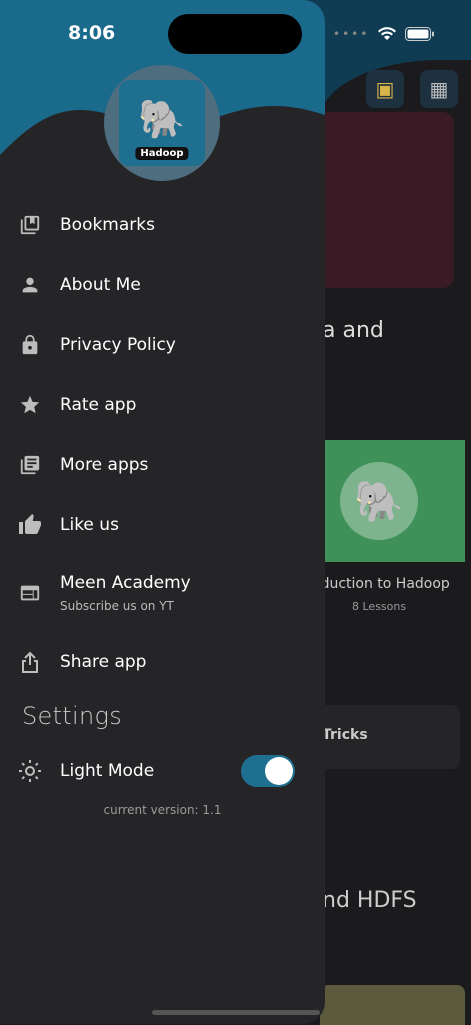 The width and height of the screenshot is (471, 1025). I want to click on menu-label: Rate app, so click(98, 405).